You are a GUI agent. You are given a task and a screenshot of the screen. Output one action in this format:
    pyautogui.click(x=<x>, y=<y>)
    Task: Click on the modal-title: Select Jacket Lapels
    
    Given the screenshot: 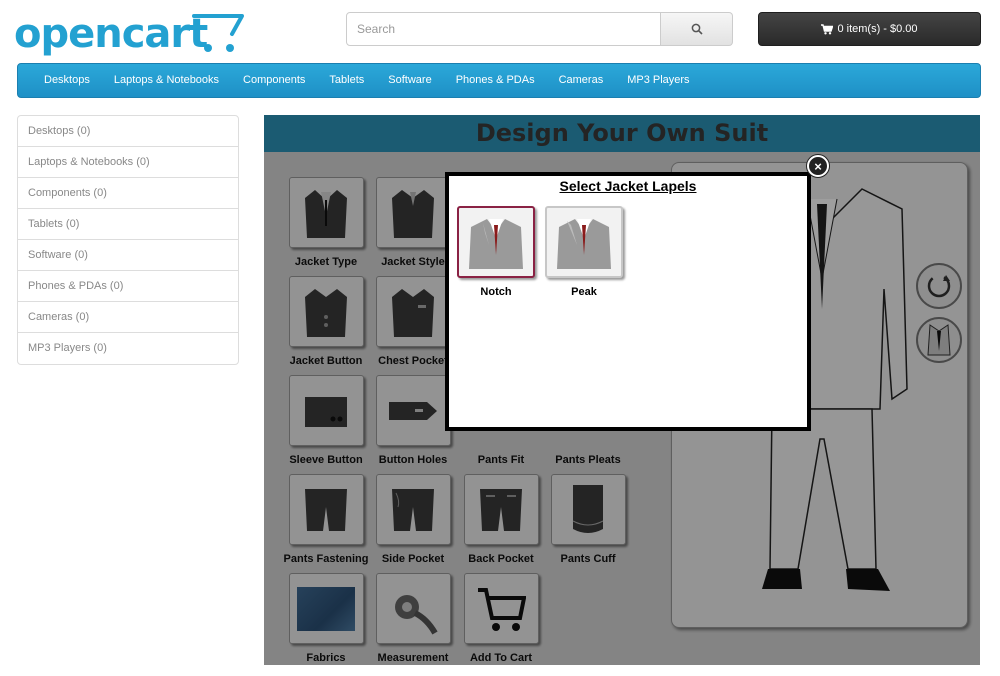 What is the action you would take?
    pyautogui.click(x=628, y=186)
    